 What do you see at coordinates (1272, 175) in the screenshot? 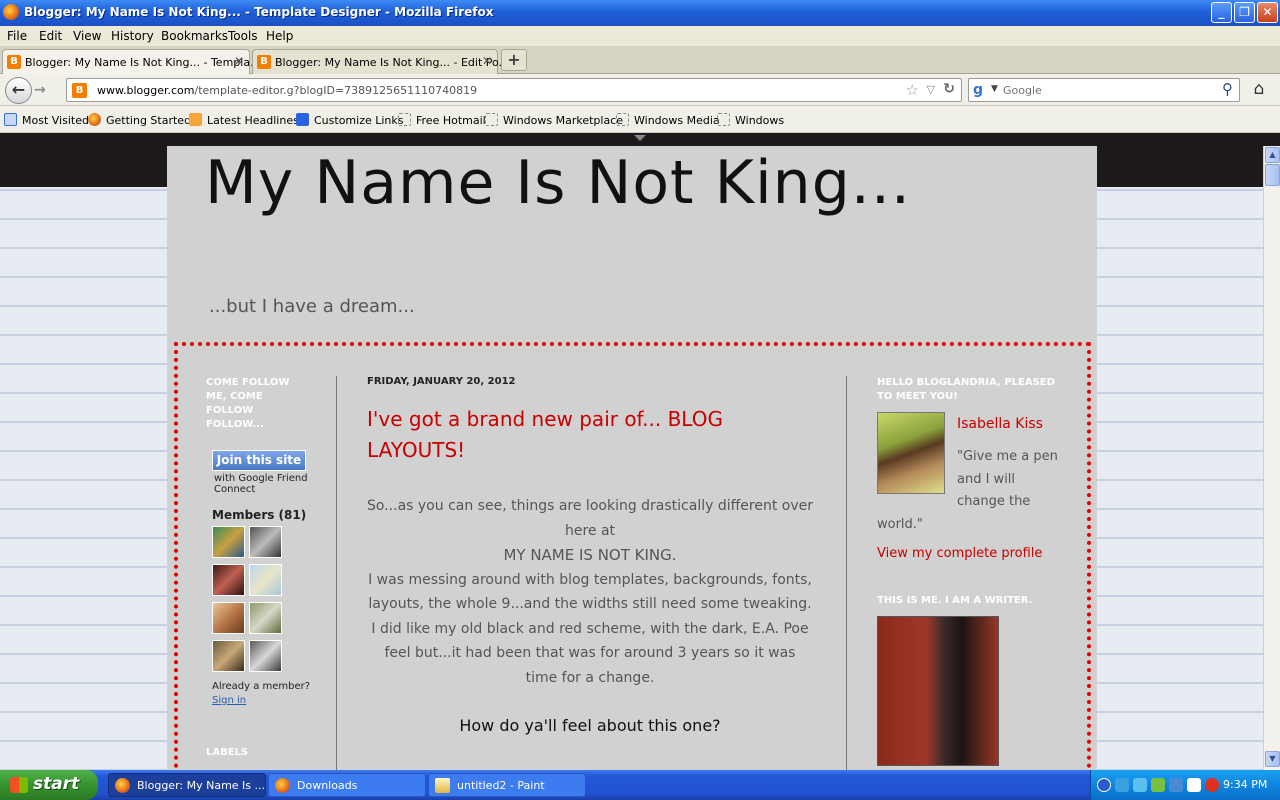
I see `scroll-thumb` at bounding box center [1272, 175].